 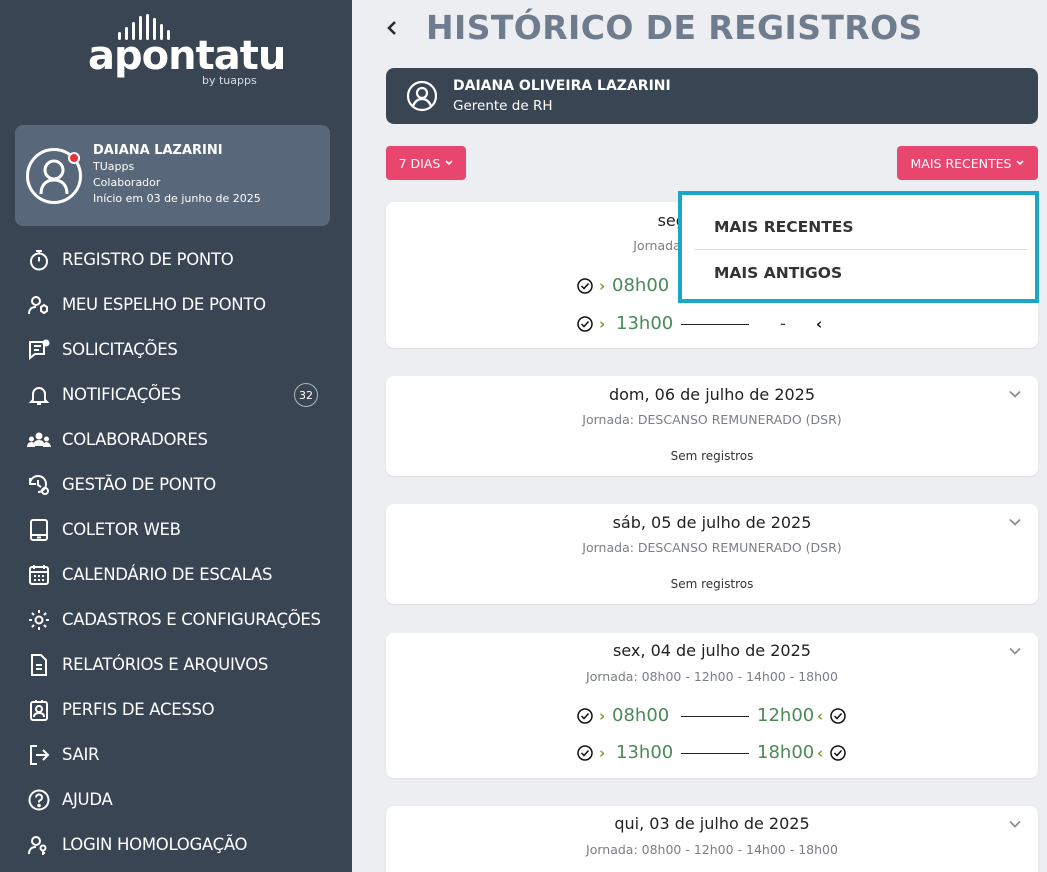 What do you see at coordinates (87, 799) in the screenshot?
I see `menu-item-label: AJUDA` at bounding box center [87, 799].